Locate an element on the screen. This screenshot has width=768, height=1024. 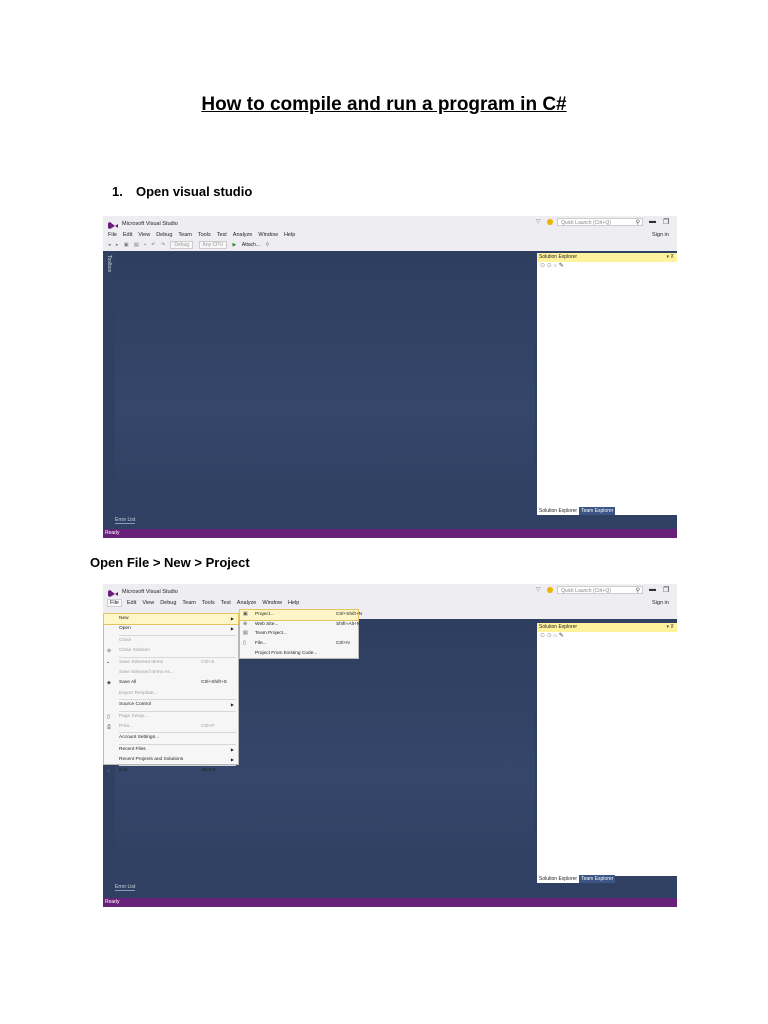
file-menu-item-shortcut: Ctrl+Shift+S is located at coordinates (214, 683).